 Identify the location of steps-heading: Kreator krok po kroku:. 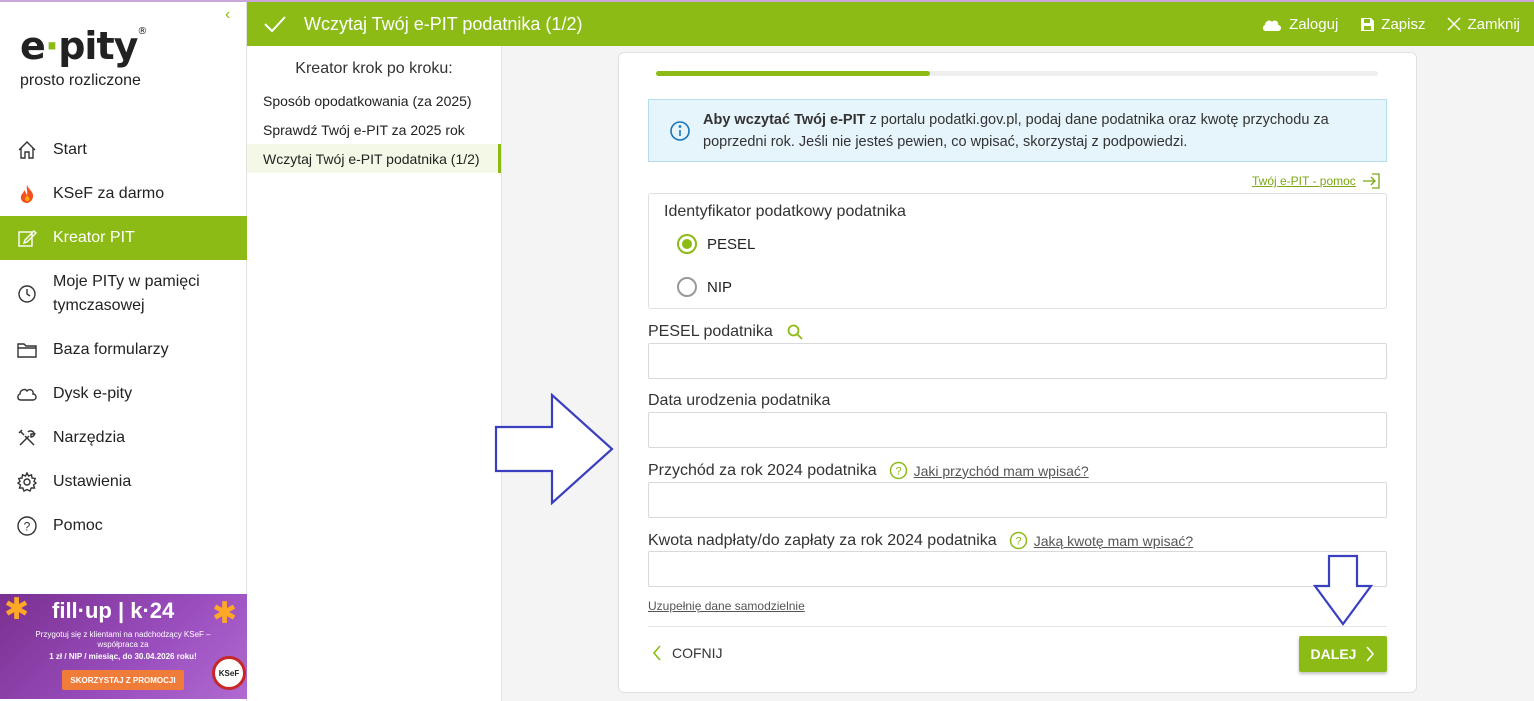
(374, 68).